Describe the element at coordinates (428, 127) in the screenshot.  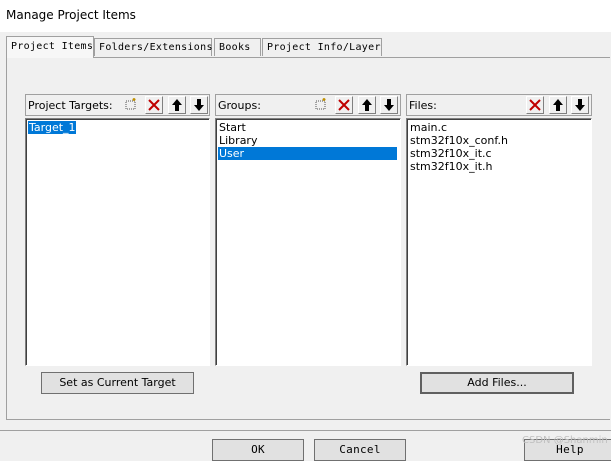
I see `list-item: main.c` at that location.